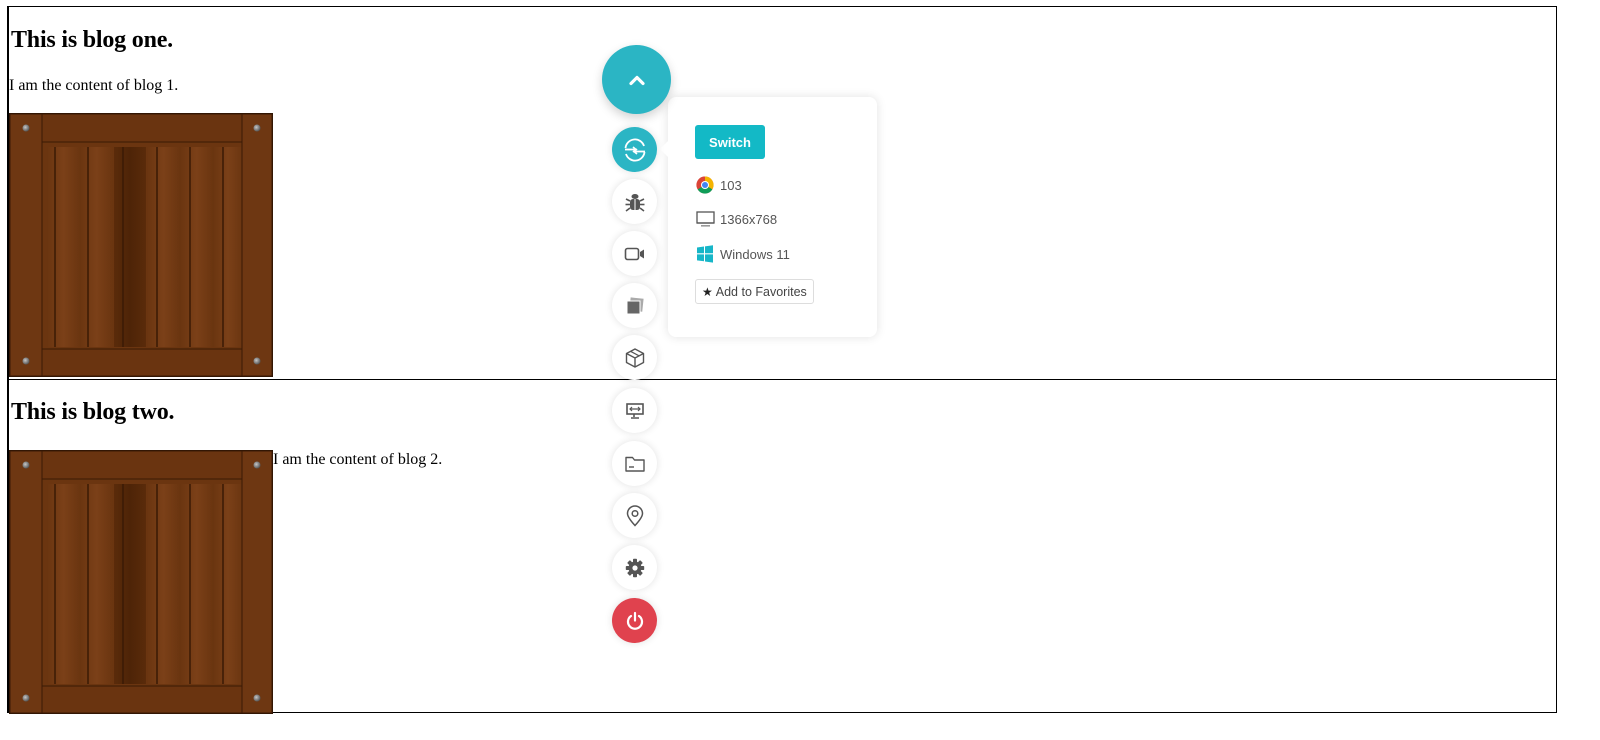 This screenshot has width=1600, height=740. I want to click on 3d-cube-button, so click(634, 357).